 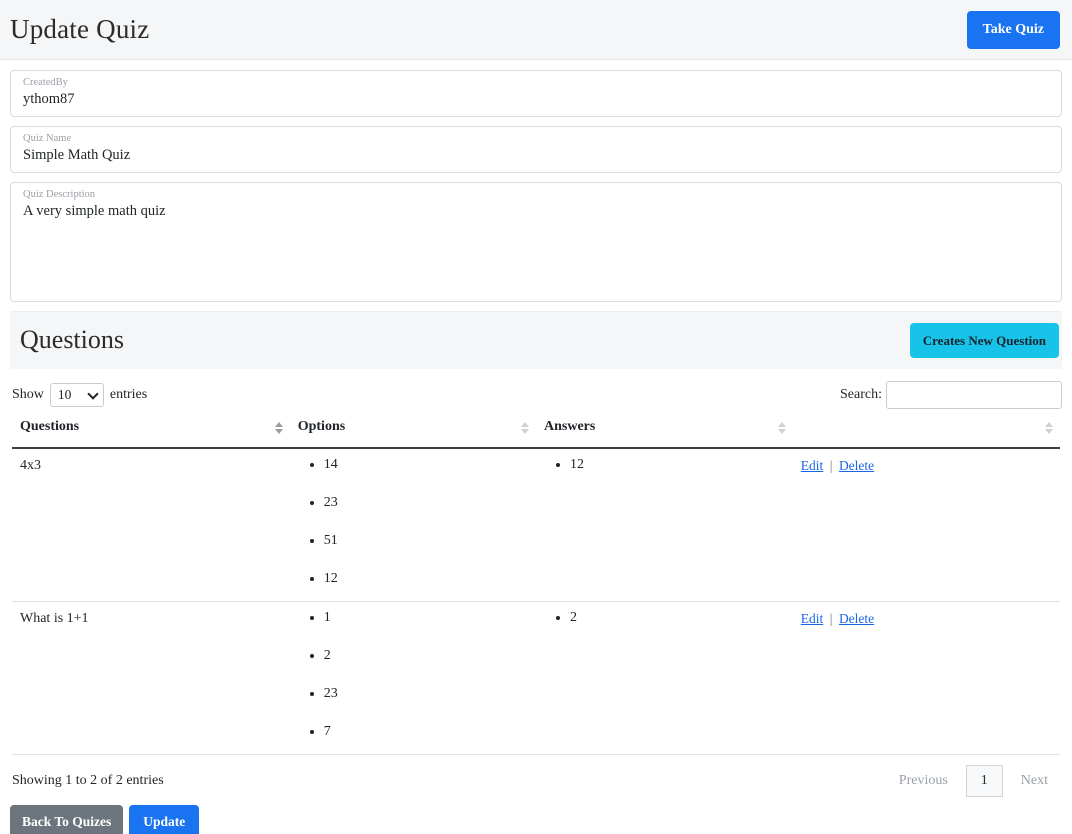 I want to click on questions-section-header: Questions Creates New Question, so click(x=536, y=339).